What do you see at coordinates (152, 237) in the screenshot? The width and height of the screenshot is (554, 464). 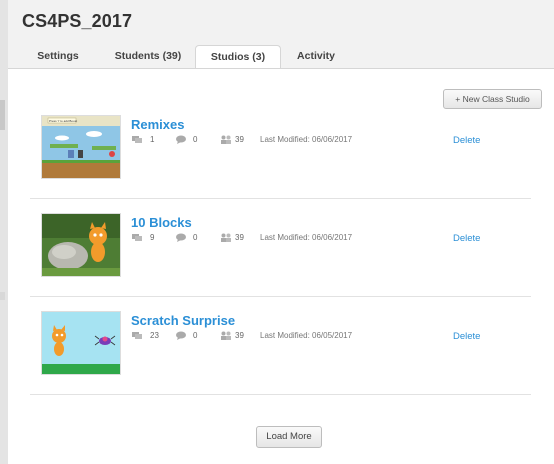 I see `comments-count: 9` at bounding box center [152, 237].